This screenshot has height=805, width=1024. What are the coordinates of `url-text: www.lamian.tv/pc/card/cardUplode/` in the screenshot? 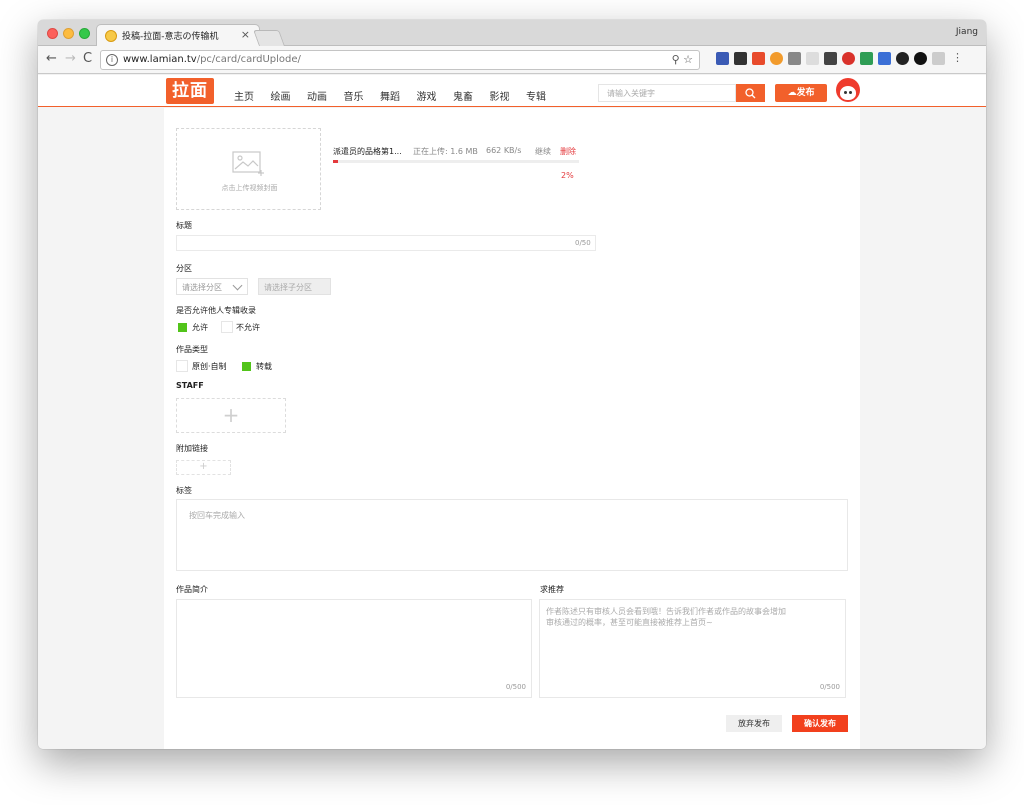 It's located at (212, 59).